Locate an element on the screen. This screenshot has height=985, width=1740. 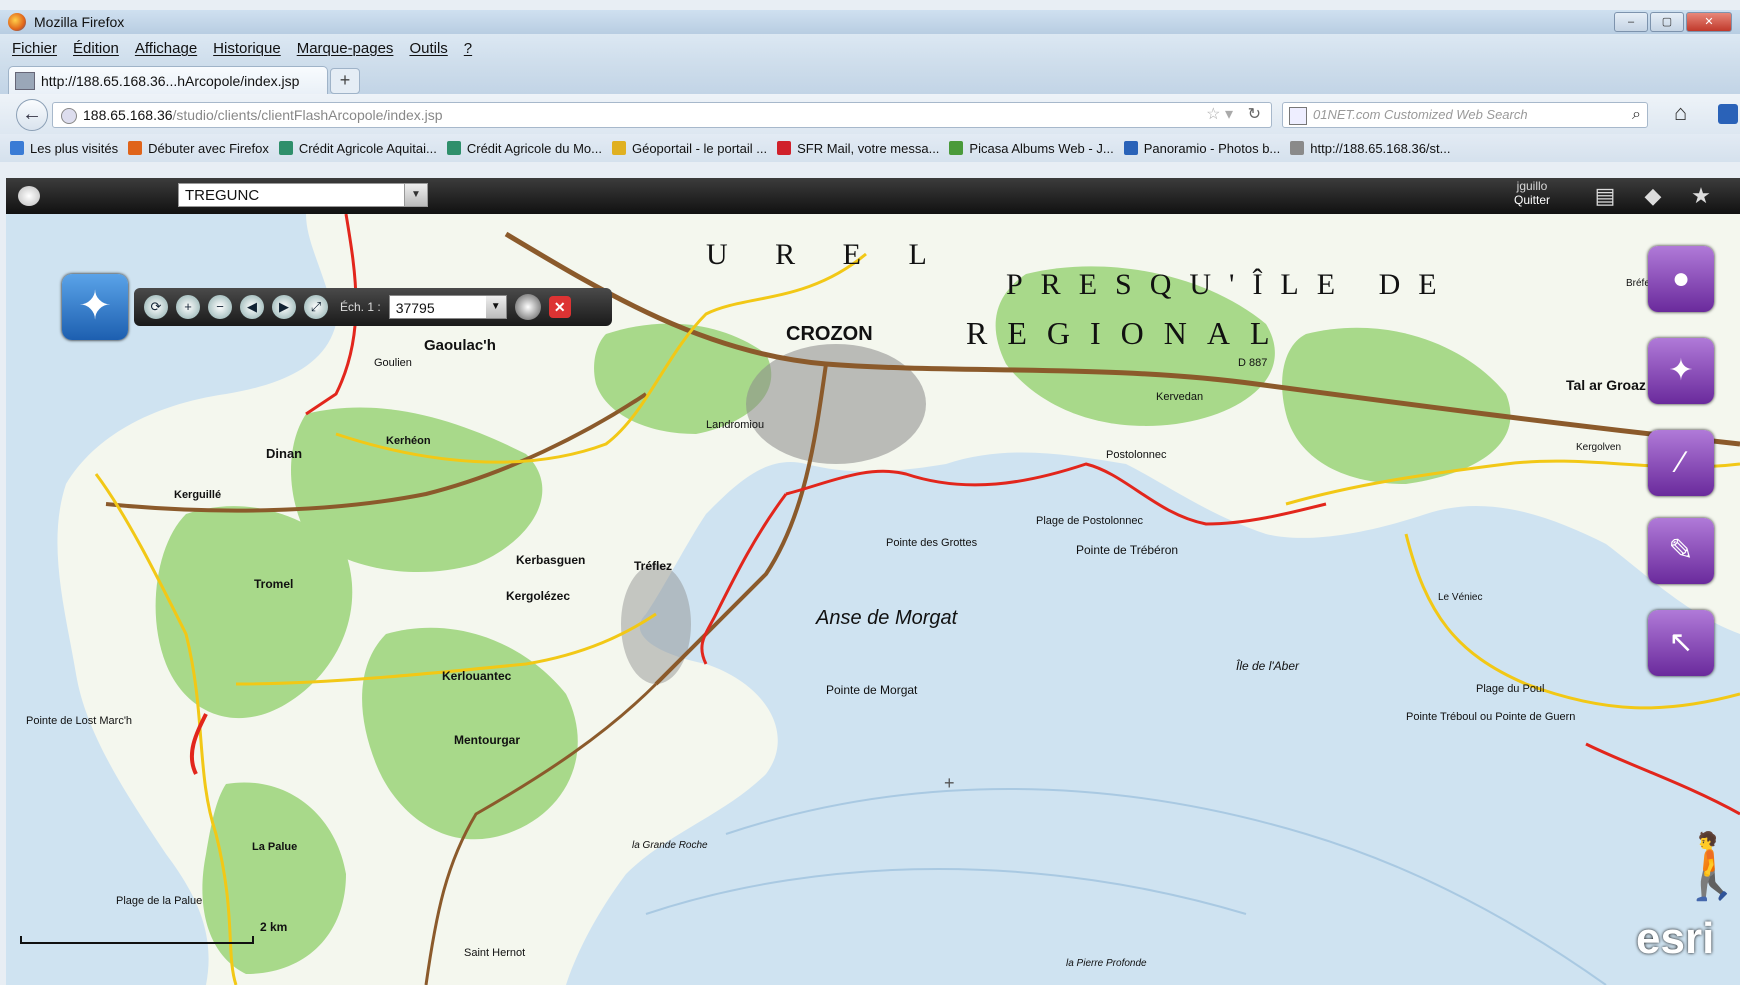
menu-fichier: Fichier is located at coordinates (34, 48).